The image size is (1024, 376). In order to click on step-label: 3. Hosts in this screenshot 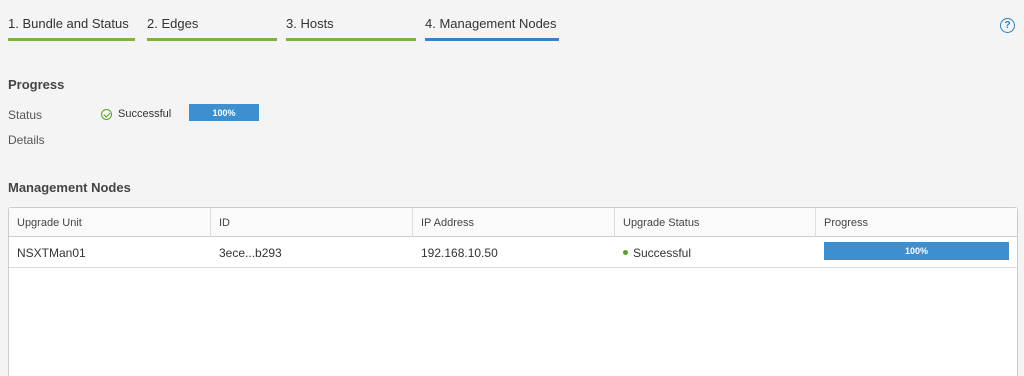, I will do `click(310, 23)`.